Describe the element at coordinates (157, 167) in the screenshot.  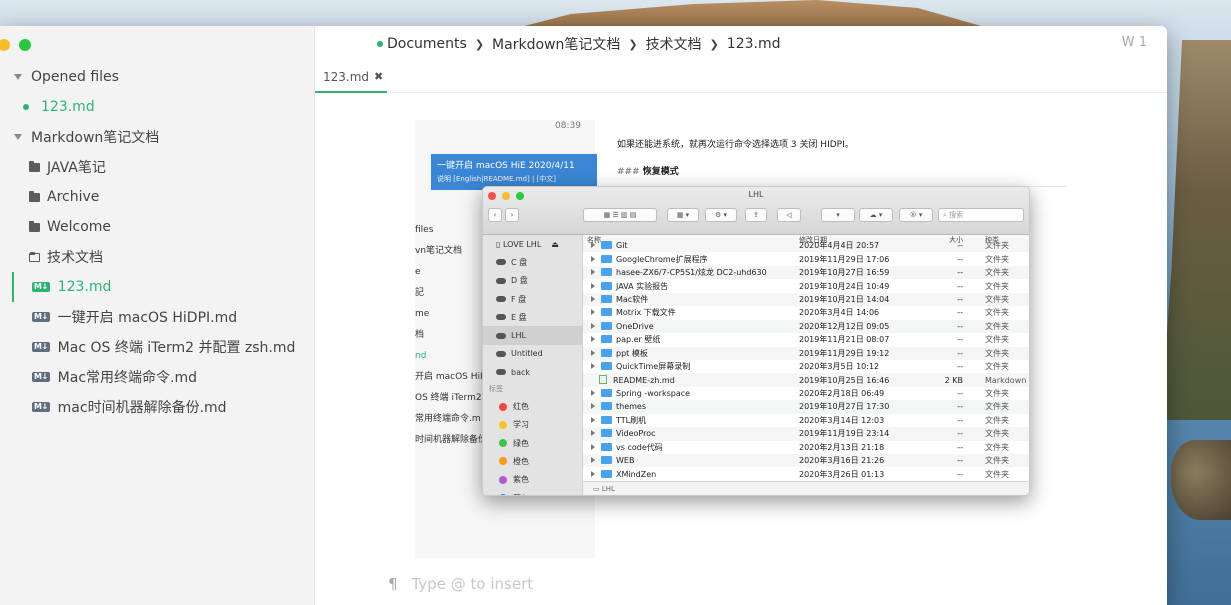
I see `folder-item: JAVA笔记` at that location.